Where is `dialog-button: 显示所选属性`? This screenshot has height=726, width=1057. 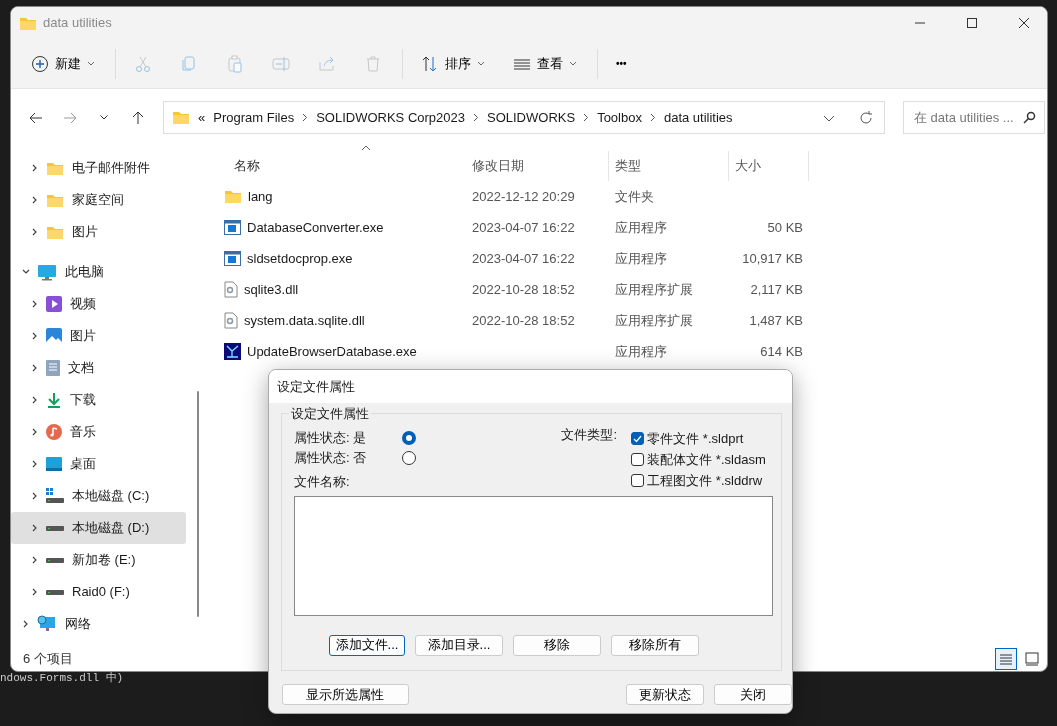 dialog-button: 显示所选属性 is located at coordinates (345, 694).